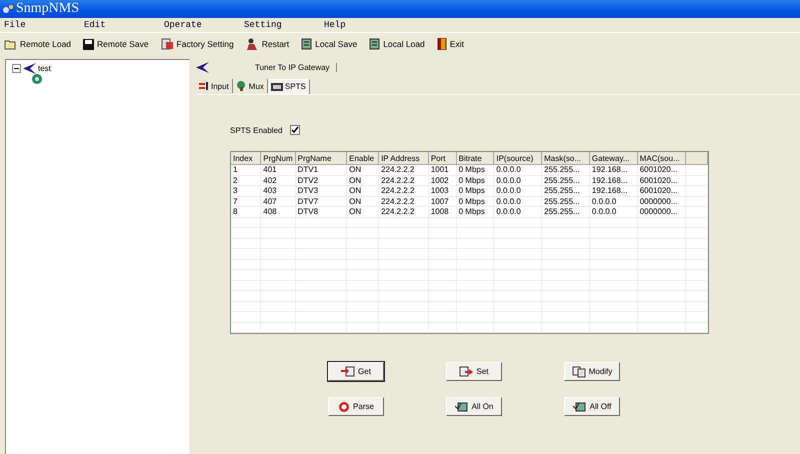 This screenshot has height=454, width=800. What do you see at coordinates (278, 201) in the screenshot?
I see `table-cell: 407` at bounding box center [278, 201].